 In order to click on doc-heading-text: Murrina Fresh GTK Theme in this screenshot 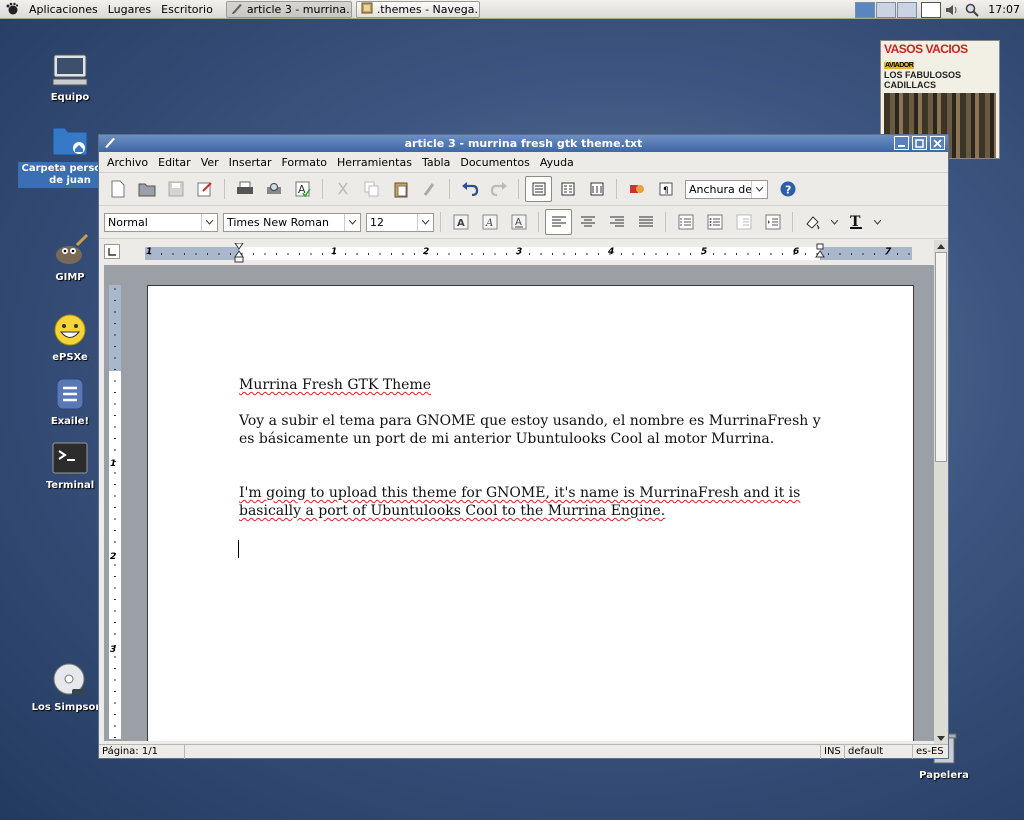, I will do `click(335, 385)`.